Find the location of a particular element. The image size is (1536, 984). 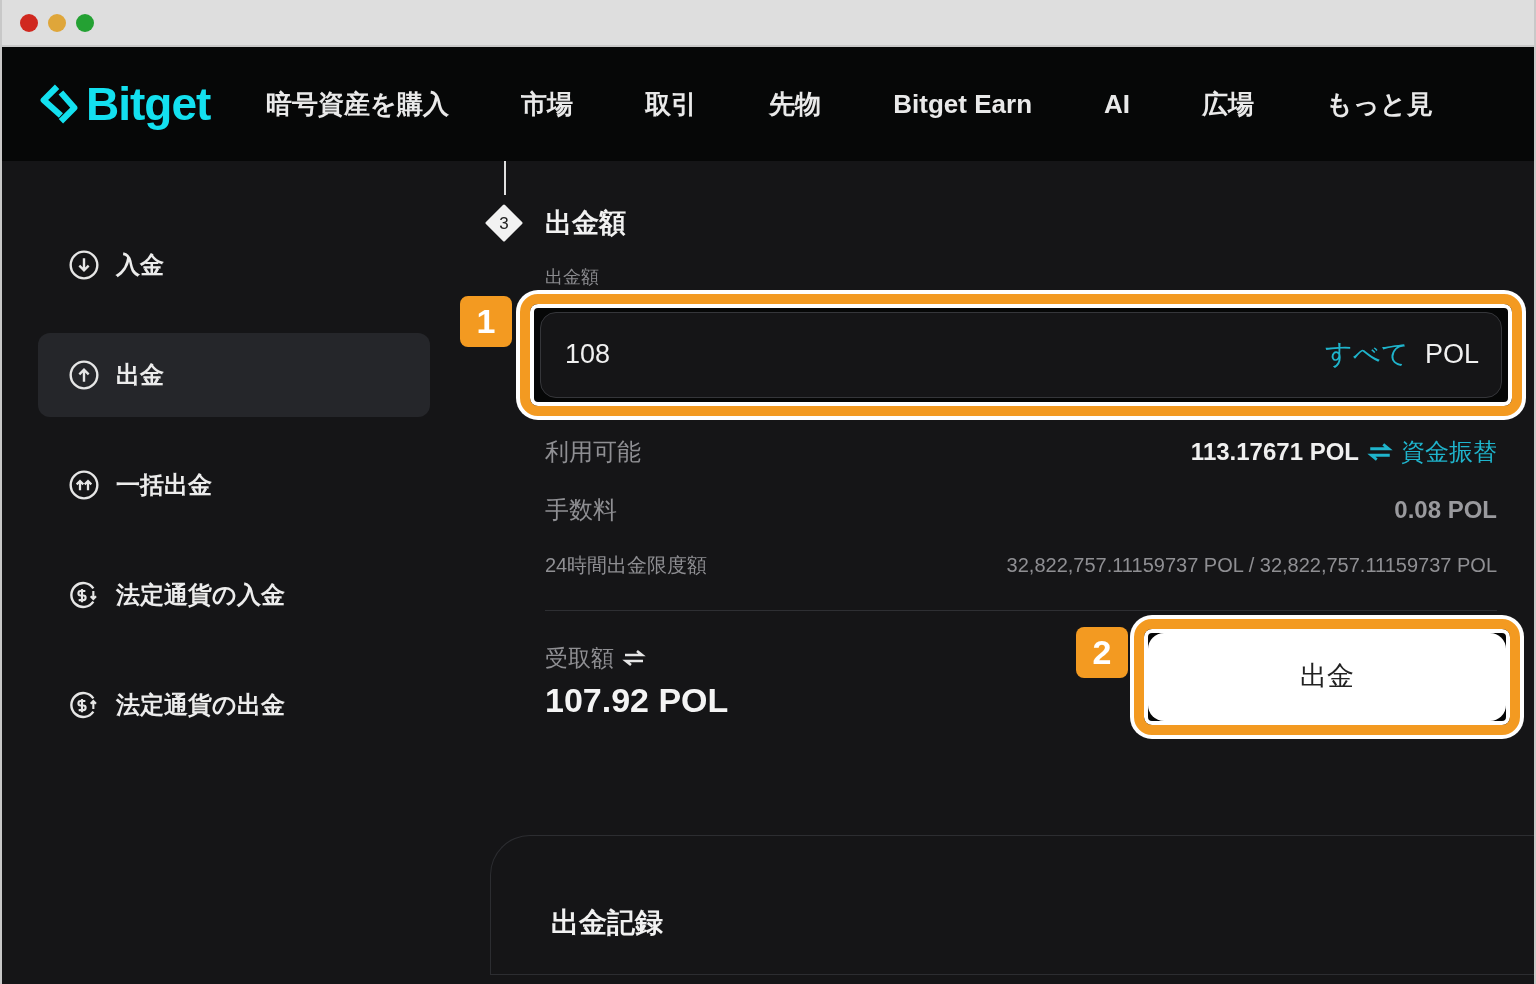

info-label: 手数料 is located at coordinates (581, 509).